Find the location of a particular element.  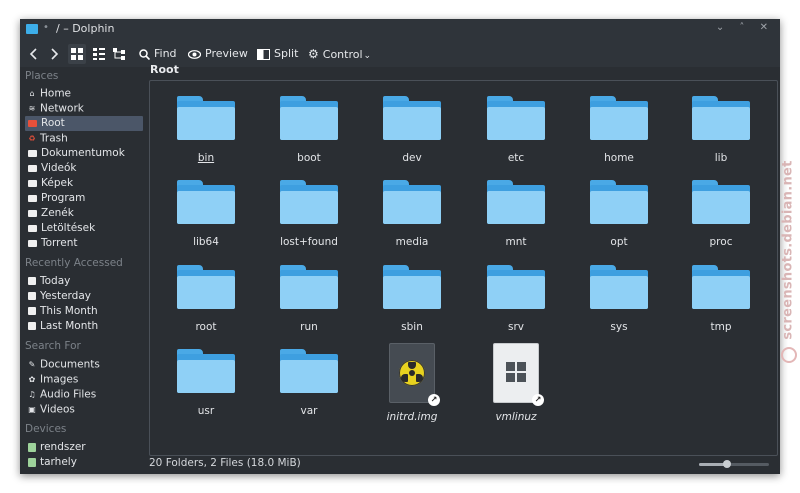

folder-item: lib64 is located at coordinates (206, 214).